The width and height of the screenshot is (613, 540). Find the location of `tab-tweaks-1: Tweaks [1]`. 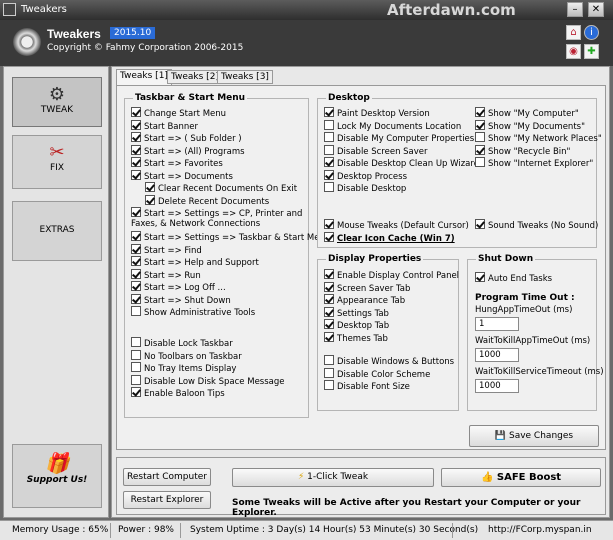

tab-tweaks-1: Tweaks [1] is located at coordinates (144, 77).